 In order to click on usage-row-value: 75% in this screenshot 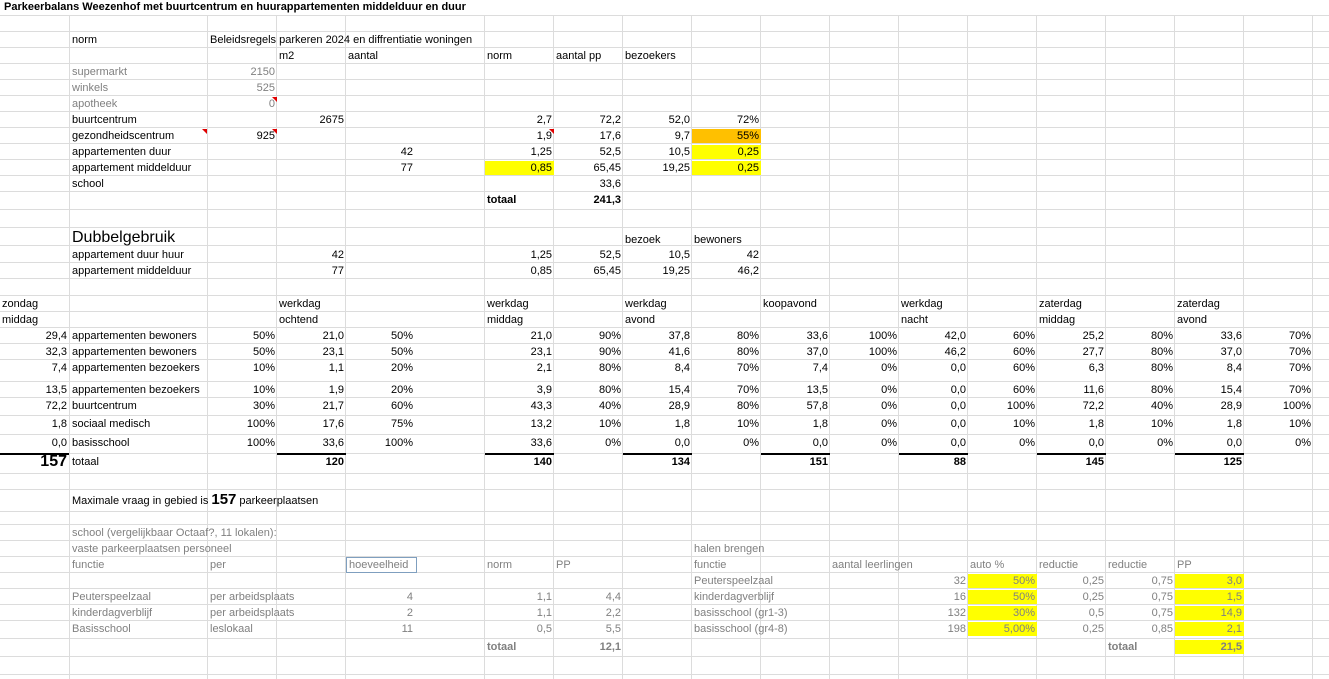, I will do `click(380, 424)`.